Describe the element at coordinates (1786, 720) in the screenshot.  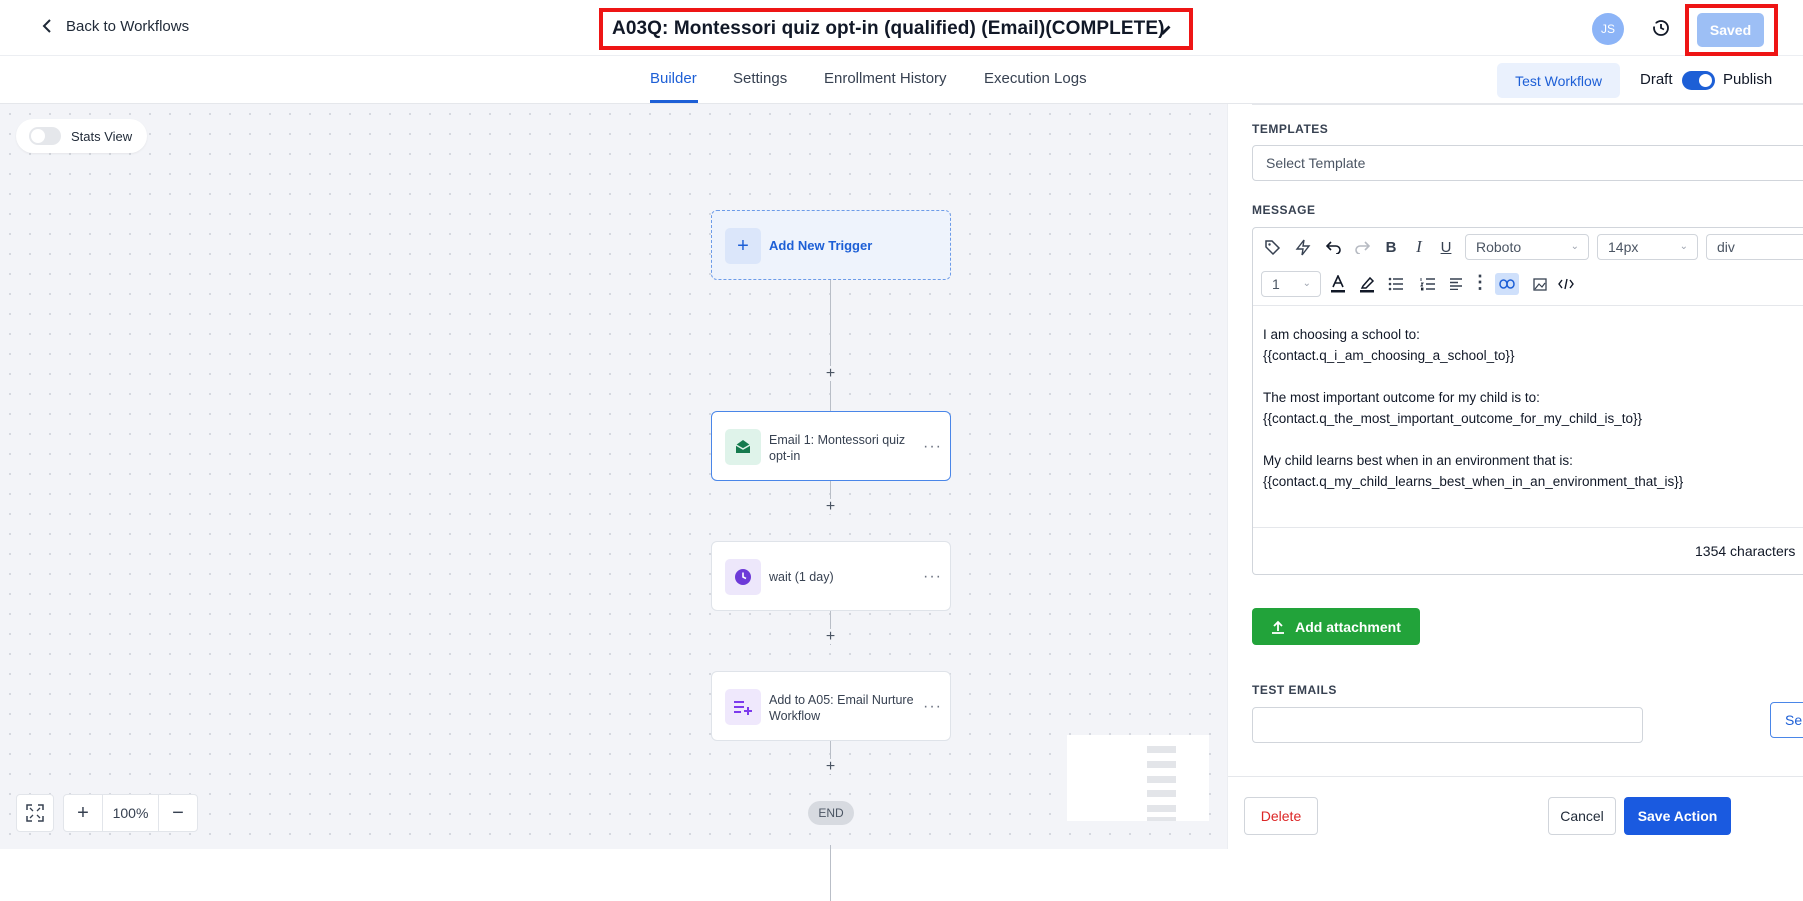
I see `send-test-button: Se` at that location.